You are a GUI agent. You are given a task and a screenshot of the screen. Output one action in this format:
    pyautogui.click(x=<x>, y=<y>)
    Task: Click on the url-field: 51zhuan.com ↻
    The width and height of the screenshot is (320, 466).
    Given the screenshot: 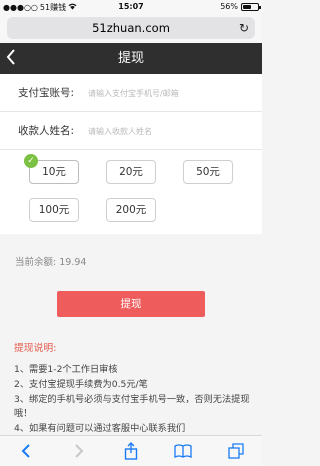 What is the action you would take?
    pyautogui.click(x=131, y=28)
    